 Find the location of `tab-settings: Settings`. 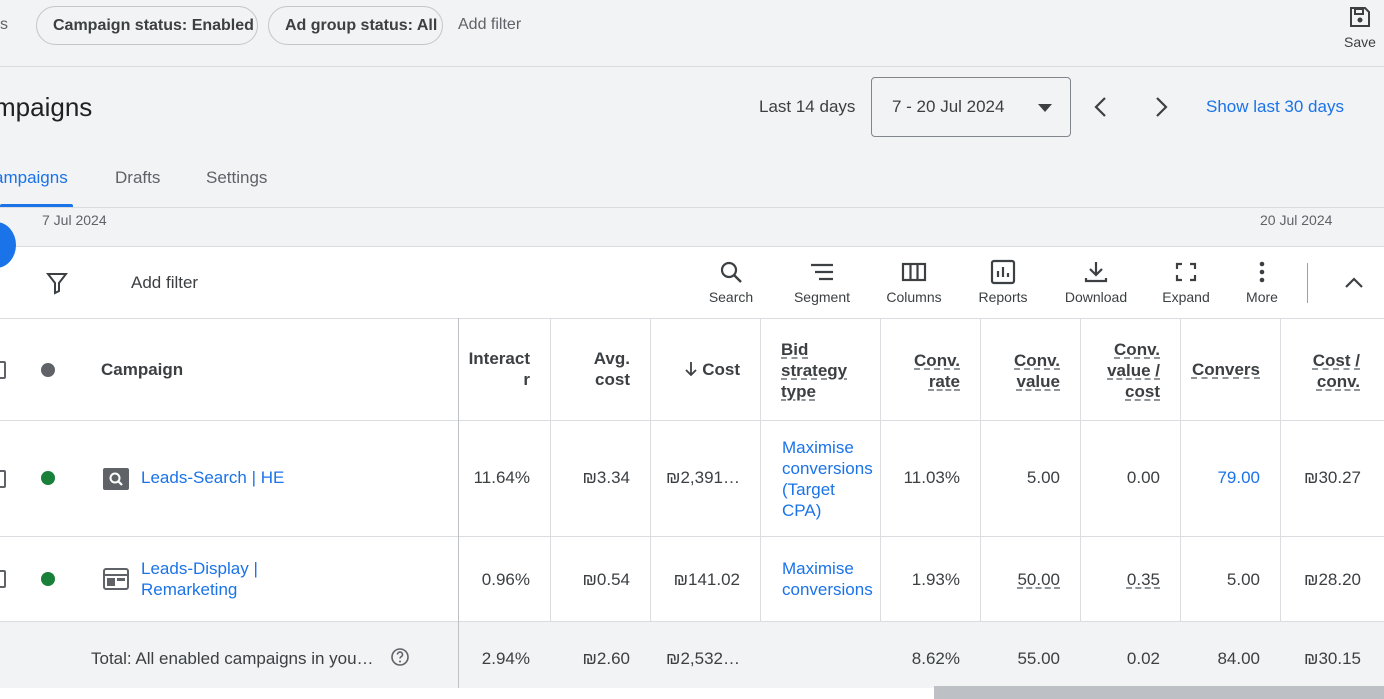

tab-settings: Settings is located at coordinates (236, 178).